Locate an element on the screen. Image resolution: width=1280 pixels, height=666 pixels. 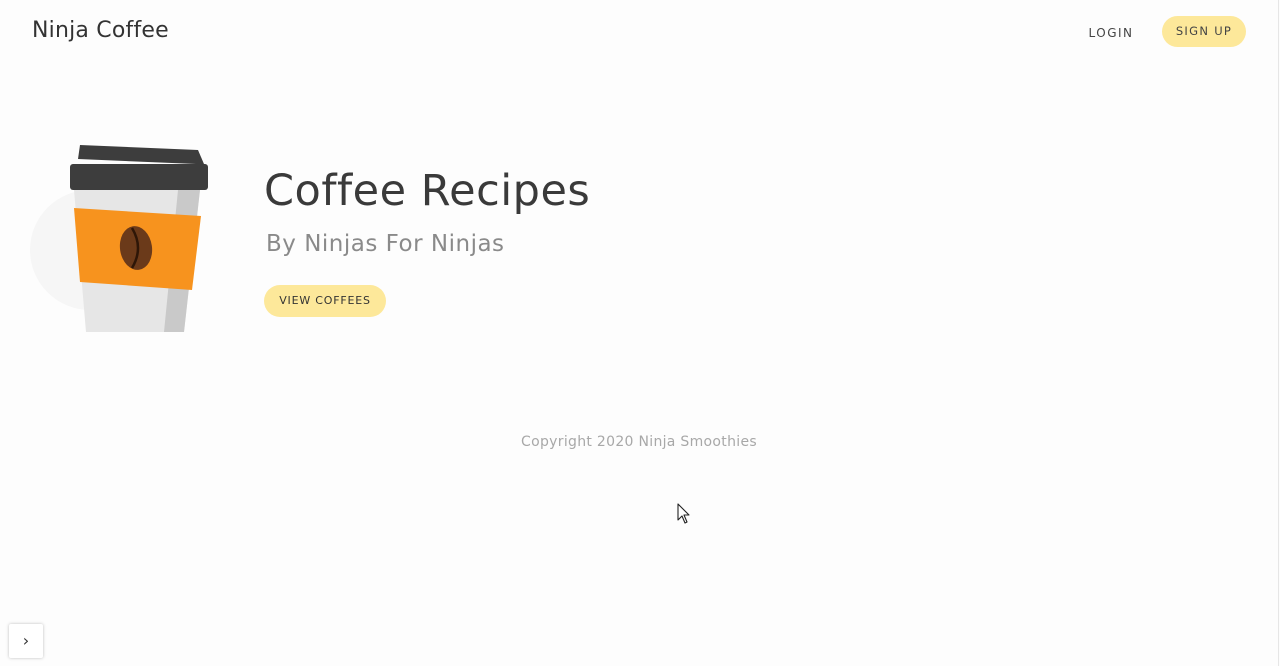
chevron-right-icon: › is located at coordinates (26, 640).